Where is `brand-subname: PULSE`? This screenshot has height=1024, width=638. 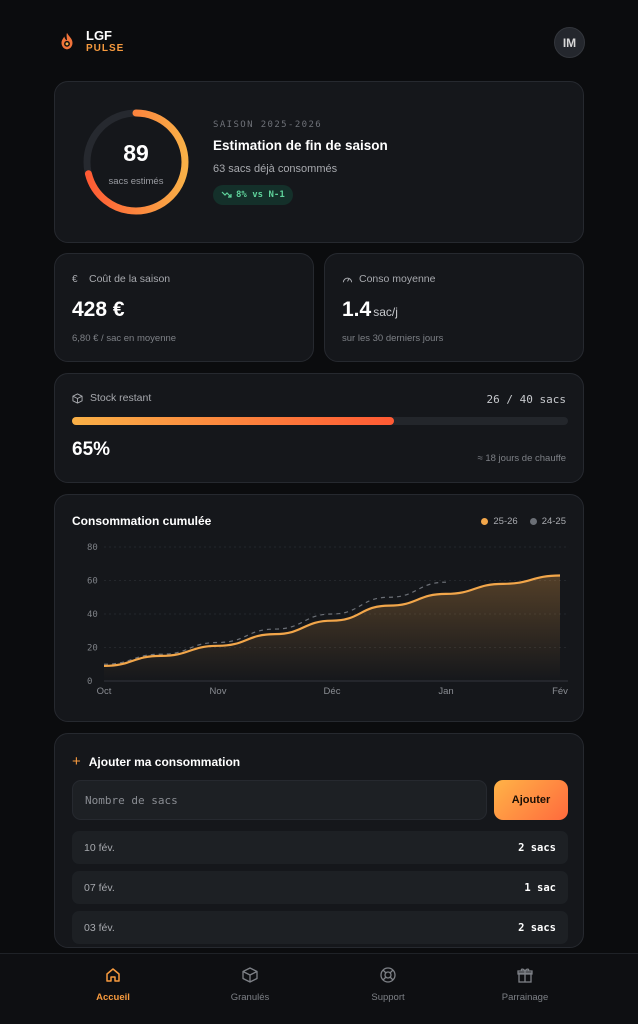 brand-subname: PULSE is located at coordinates (105, 48).